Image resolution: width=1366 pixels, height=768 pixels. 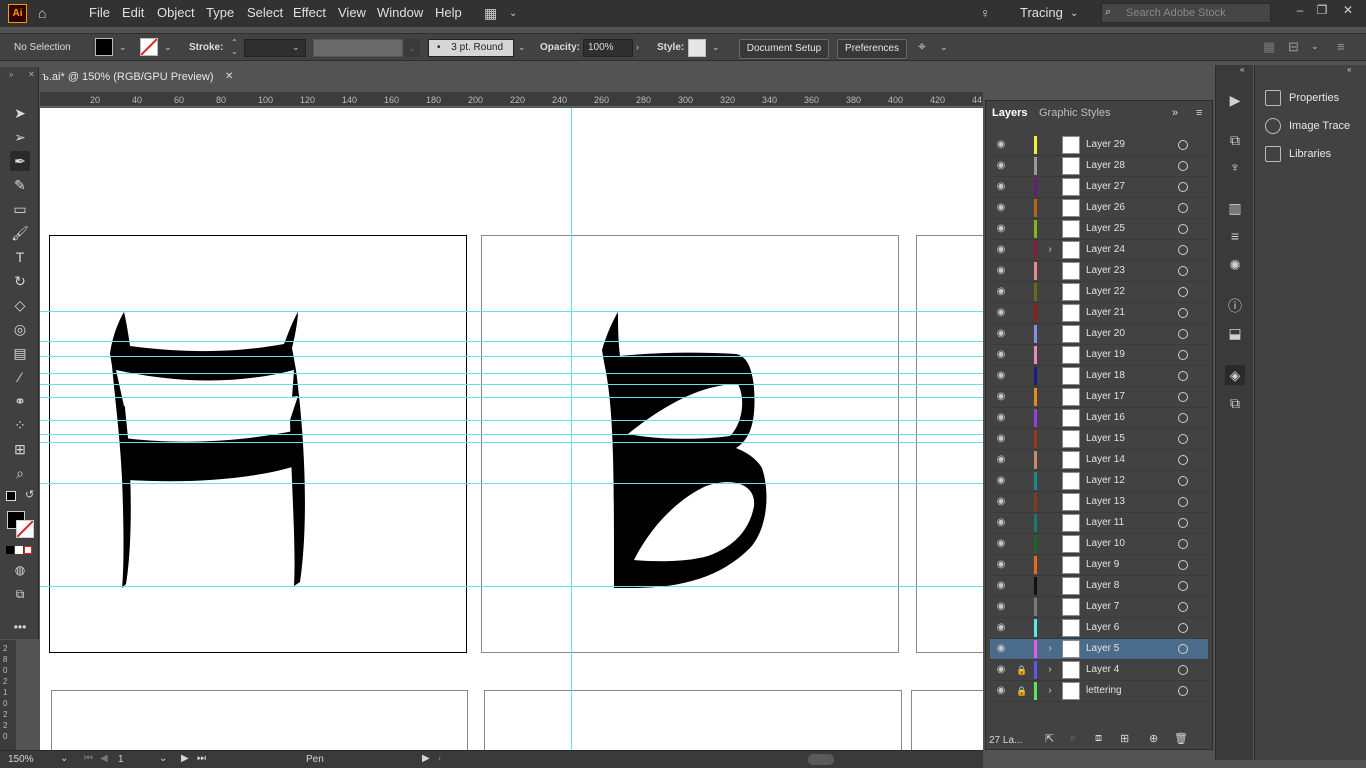 What do you see at coordinates (20, 185) in the screenshot?
I see `curvature-tool-icon: ✎` at bounding box center [20, 185].